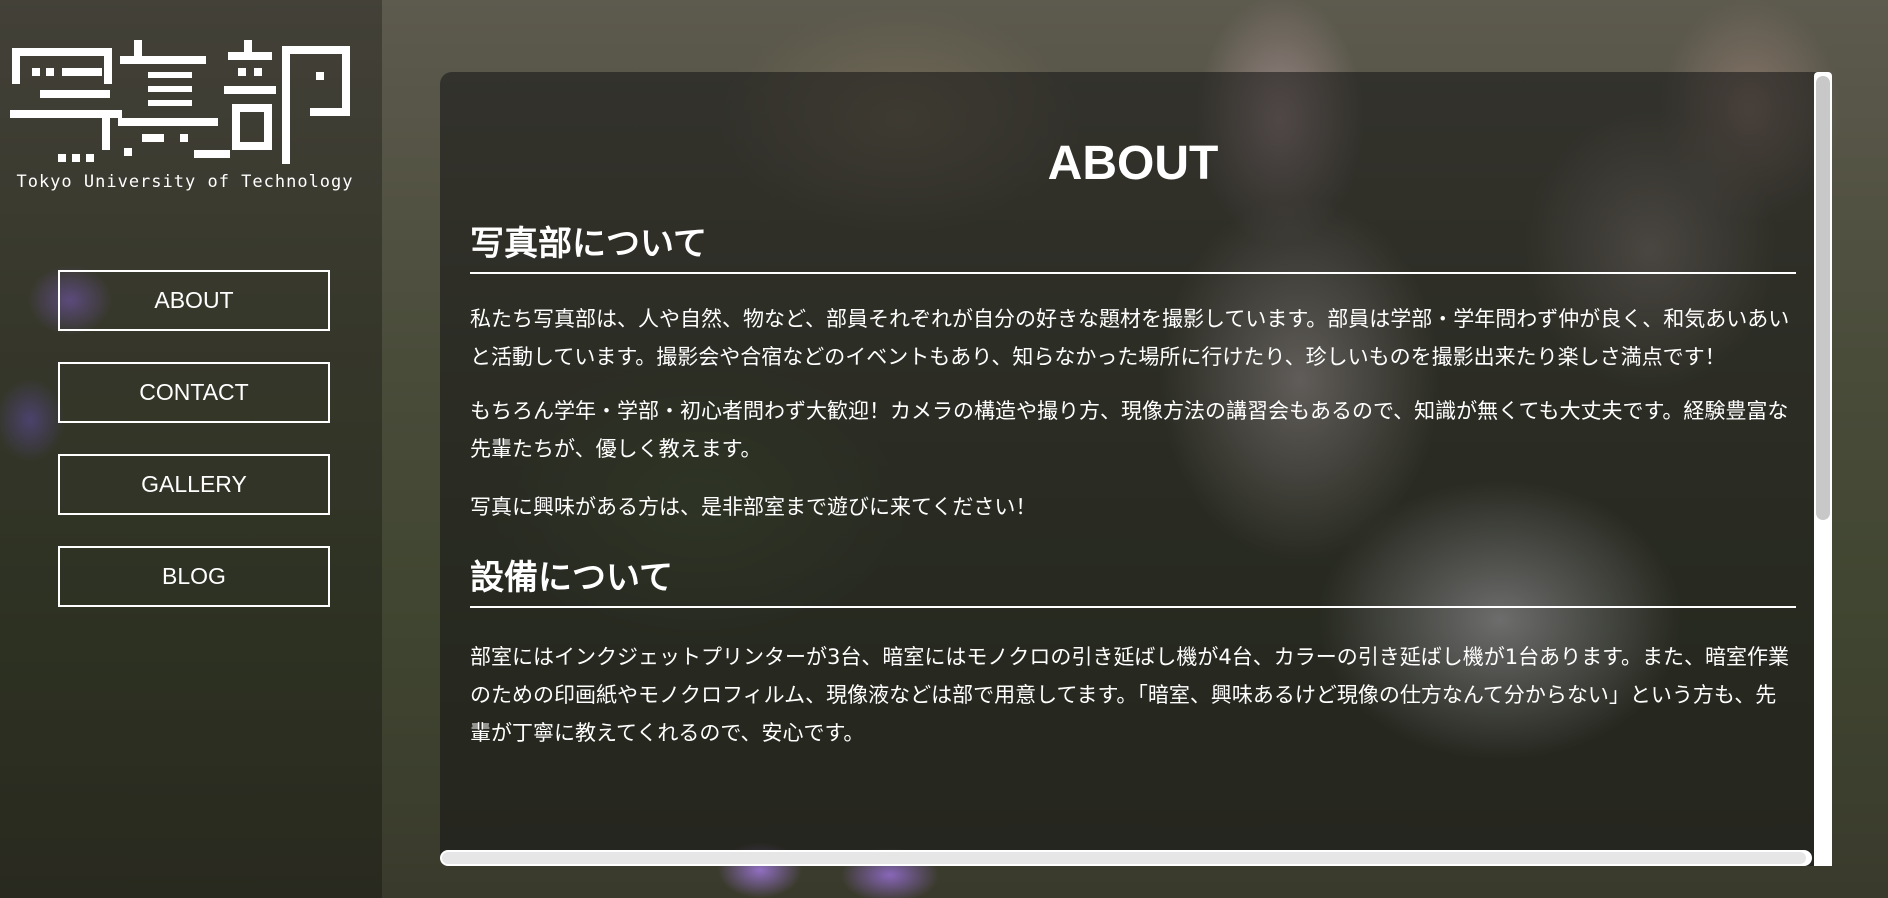 The width and height of the screenshot is (1888, 898). Describe the element at coordinates (194, 484) in the screenshot. I see `nav-gallery-button: GALLERY` at that location.